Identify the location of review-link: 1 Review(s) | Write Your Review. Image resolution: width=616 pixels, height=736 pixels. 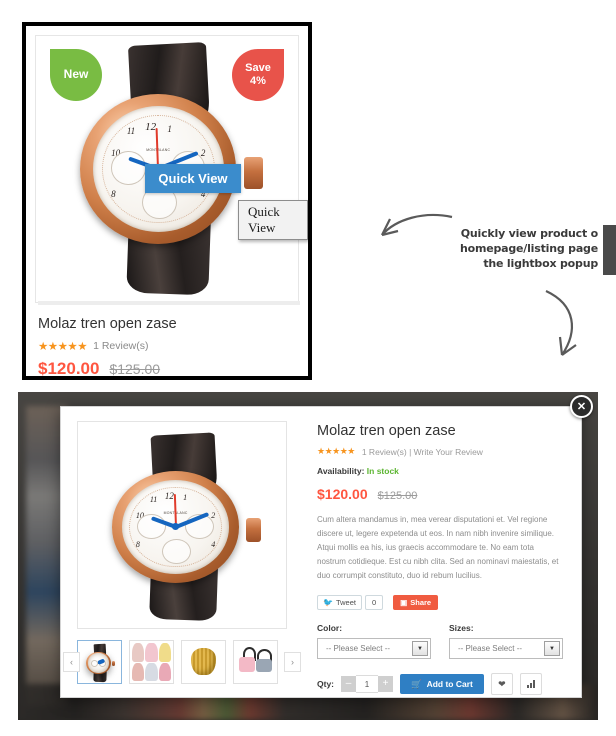
(422, 452).